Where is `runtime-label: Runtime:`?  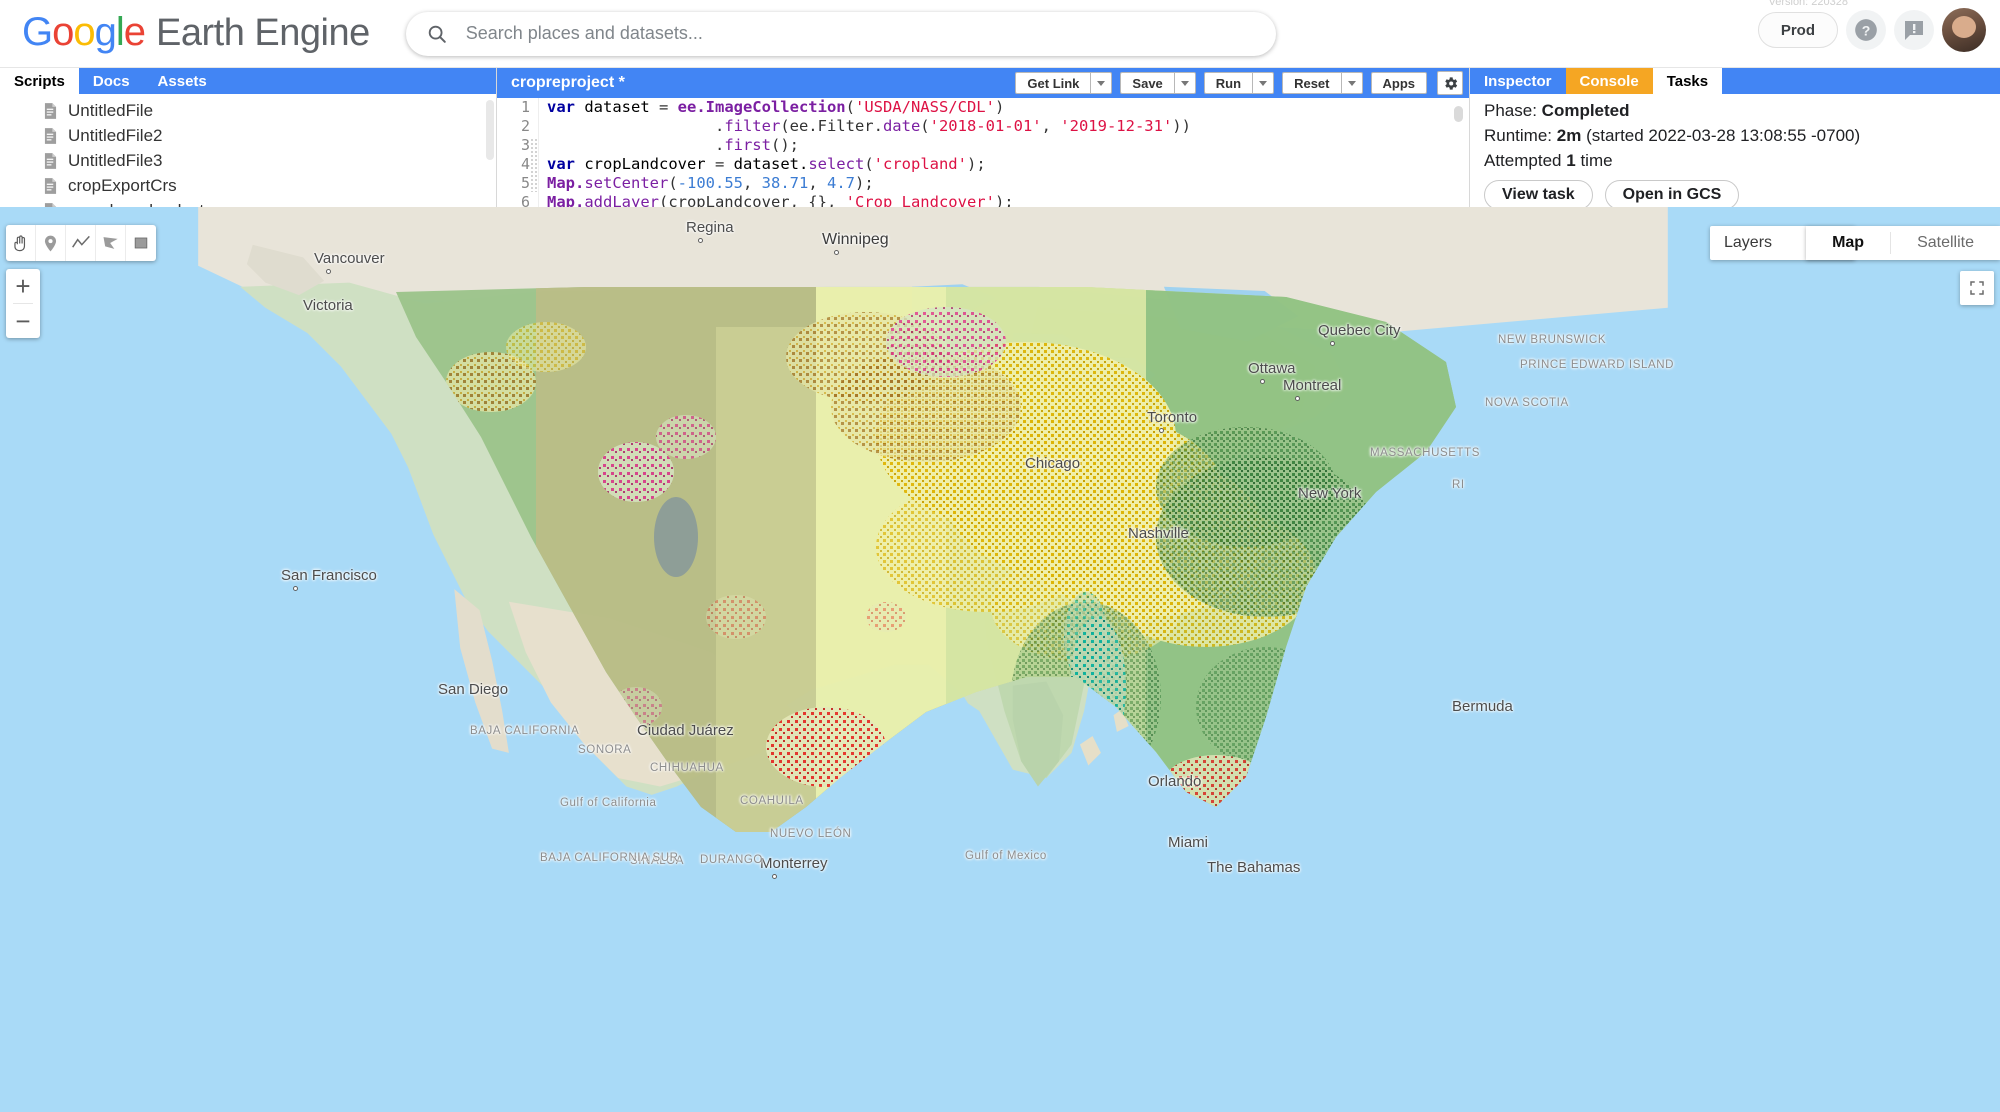 runtime-label: Runtime: is located at coordinates (1518, 135).